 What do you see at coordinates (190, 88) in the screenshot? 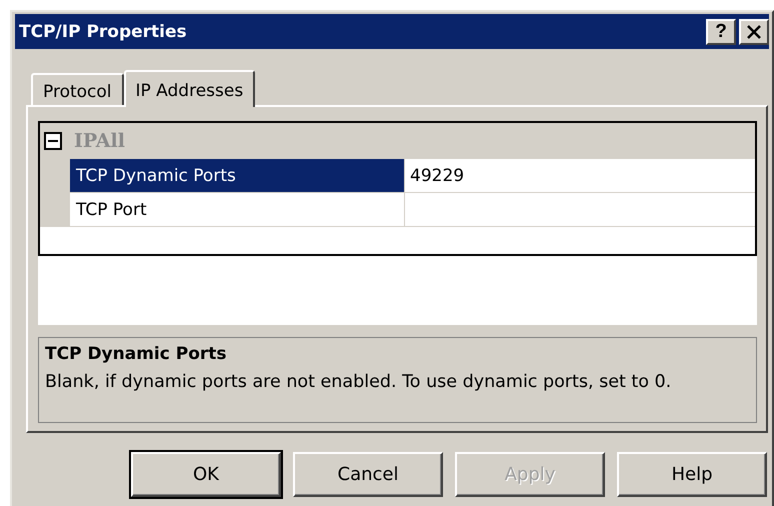
I see `tab: IP Addresses` at bounding box center [190, 88].